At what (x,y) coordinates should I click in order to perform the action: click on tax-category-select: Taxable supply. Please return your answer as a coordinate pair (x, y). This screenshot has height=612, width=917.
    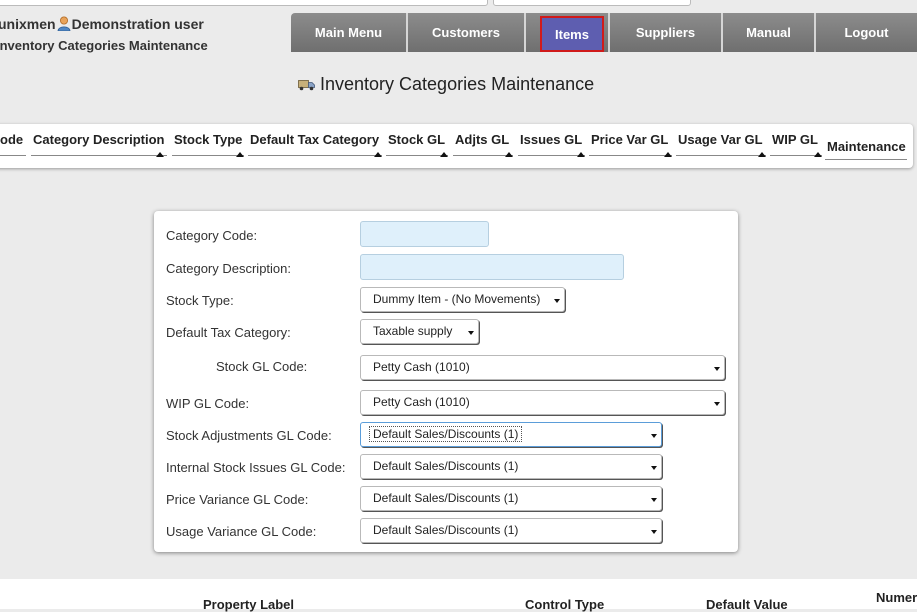
    Looking at the image, I should click on (419, 331).